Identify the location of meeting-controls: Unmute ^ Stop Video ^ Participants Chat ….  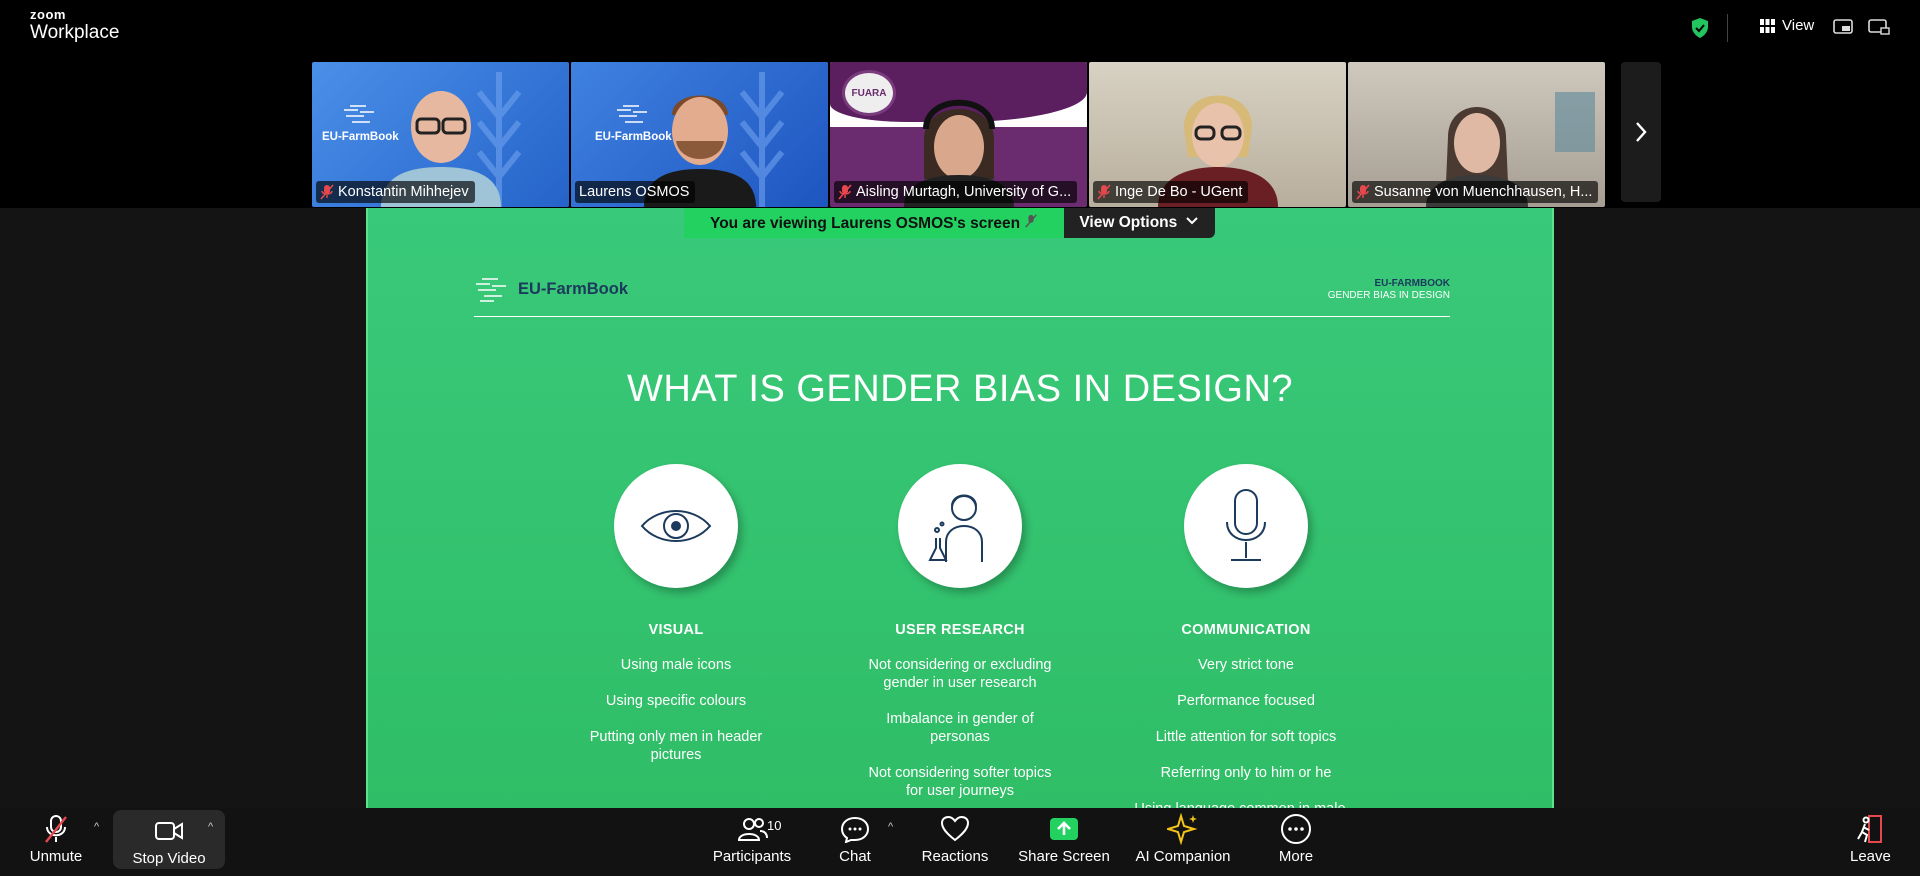
(960, 842).